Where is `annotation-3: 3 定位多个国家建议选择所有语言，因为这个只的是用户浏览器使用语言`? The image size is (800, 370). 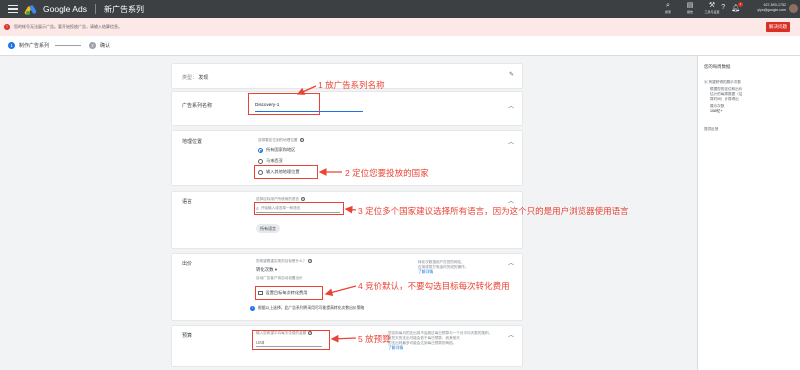
annotation-3: 3 定位多个国家建议选择所有语言，因为这个只的是用户浏览器使用语言 is located at coordinates (493, 211).